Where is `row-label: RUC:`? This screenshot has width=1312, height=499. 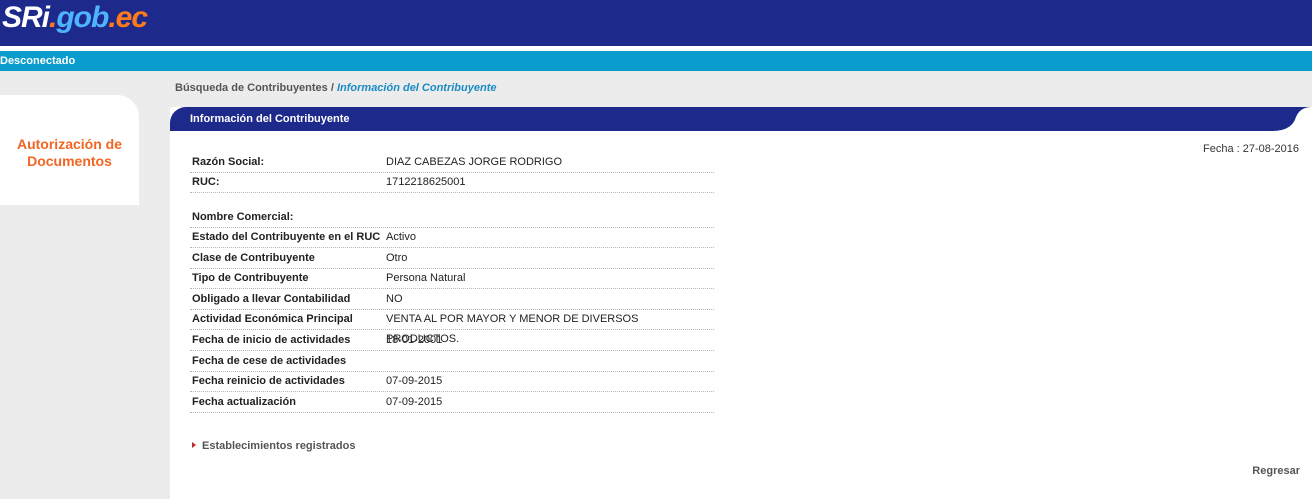
row-label: RUC: is located at coordinates (206, 182).